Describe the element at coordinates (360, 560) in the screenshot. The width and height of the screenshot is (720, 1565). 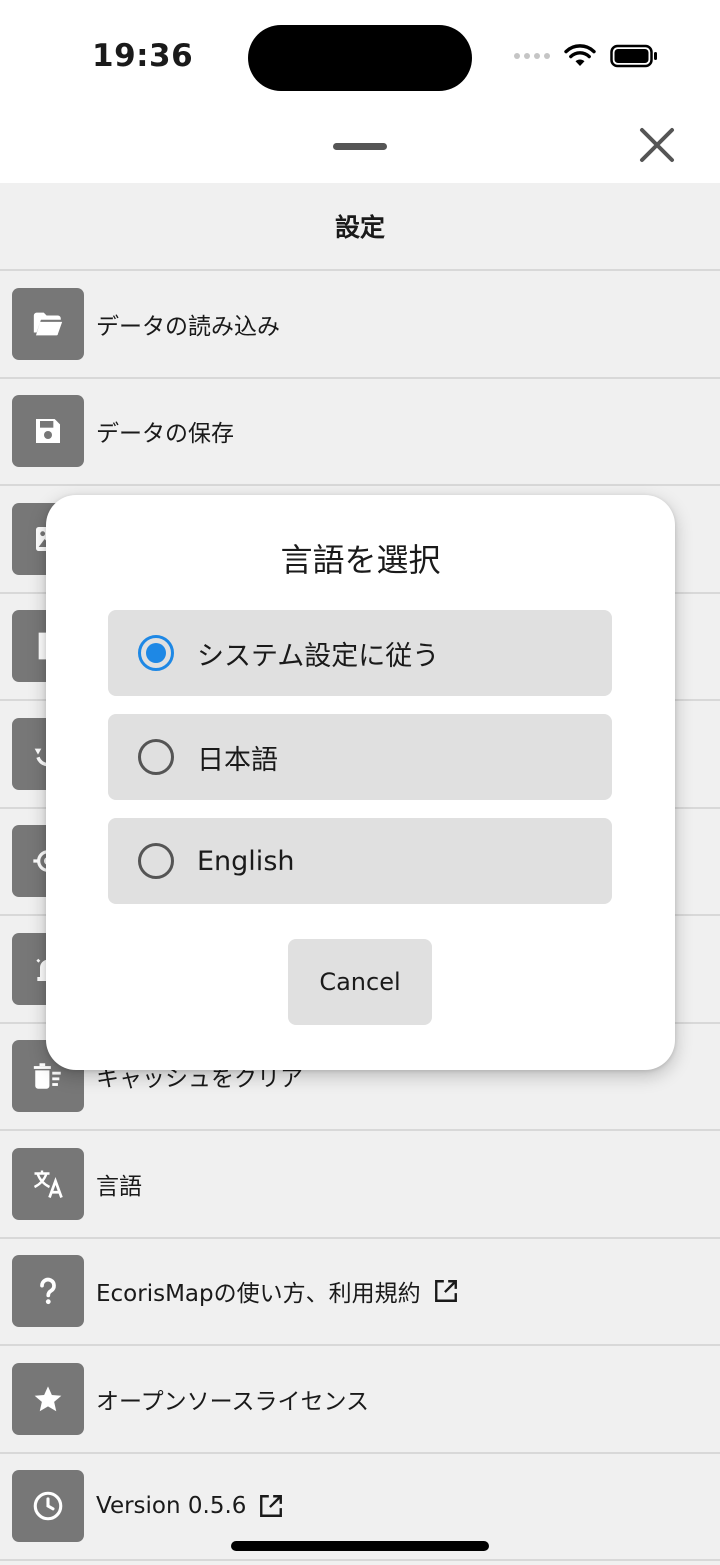
I see `dialog-title: 言語を選択` at that location.